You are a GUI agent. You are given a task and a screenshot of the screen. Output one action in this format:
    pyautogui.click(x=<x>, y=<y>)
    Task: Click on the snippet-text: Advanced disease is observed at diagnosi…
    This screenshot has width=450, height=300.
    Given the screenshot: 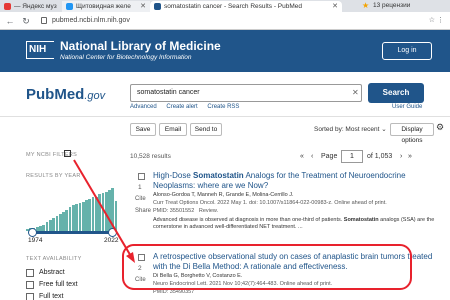 What is the action you would take?
    pyautogui.click(x=248, y=220)
    